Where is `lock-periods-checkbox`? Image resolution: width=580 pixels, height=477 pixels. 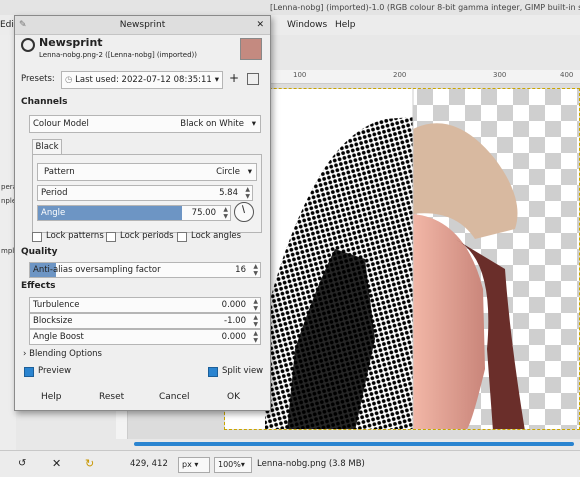 lock-periods-checkbox is located at coordinates (111, 237).